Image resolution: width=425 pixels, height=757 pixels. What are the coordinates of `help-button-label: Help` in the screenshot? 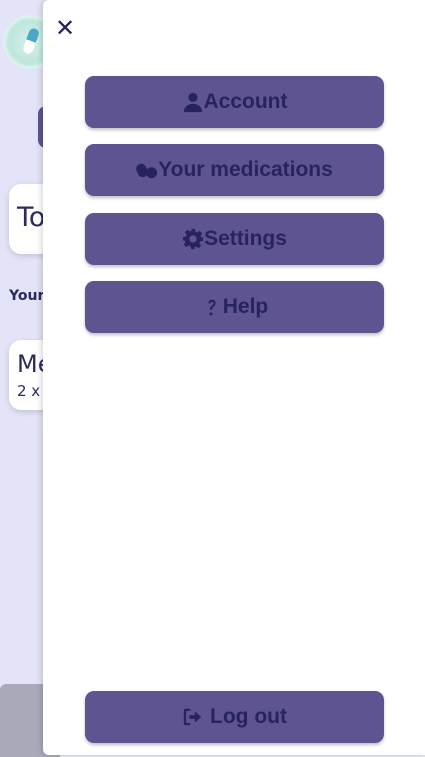 It's located at (245, 306).